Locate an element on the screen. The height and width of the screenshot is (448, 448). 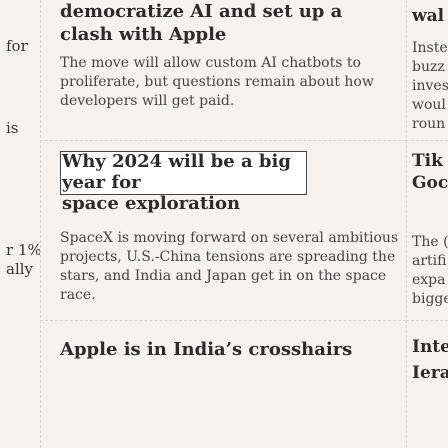
right-heading-fragment: wal is located at coordinates (428, 16).